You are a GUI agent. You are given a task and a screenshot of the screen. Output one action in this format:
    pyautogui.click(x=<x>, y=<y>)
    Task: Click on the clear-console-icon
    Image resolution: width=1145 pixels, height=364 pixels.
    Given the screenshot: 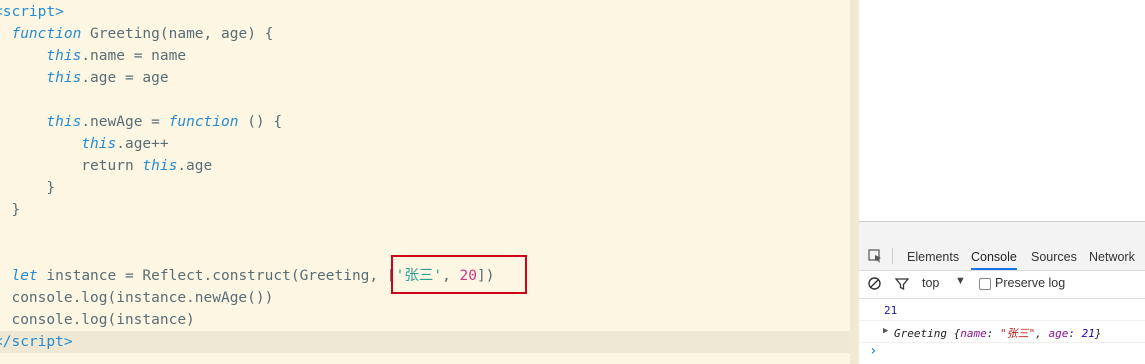 What is the action you would take?
    pyautogui.click(x=874, y=283)
    